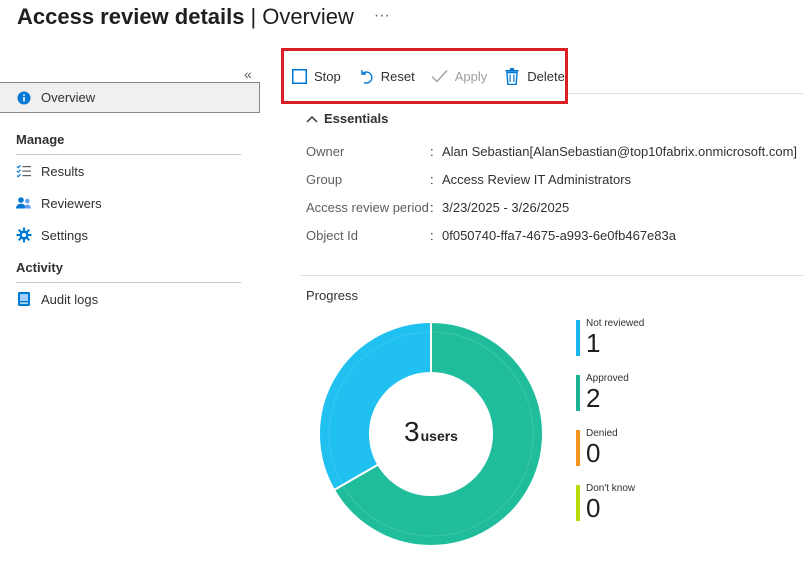  I want to click on collapse-sidebar-button: «, so click(248, 74).